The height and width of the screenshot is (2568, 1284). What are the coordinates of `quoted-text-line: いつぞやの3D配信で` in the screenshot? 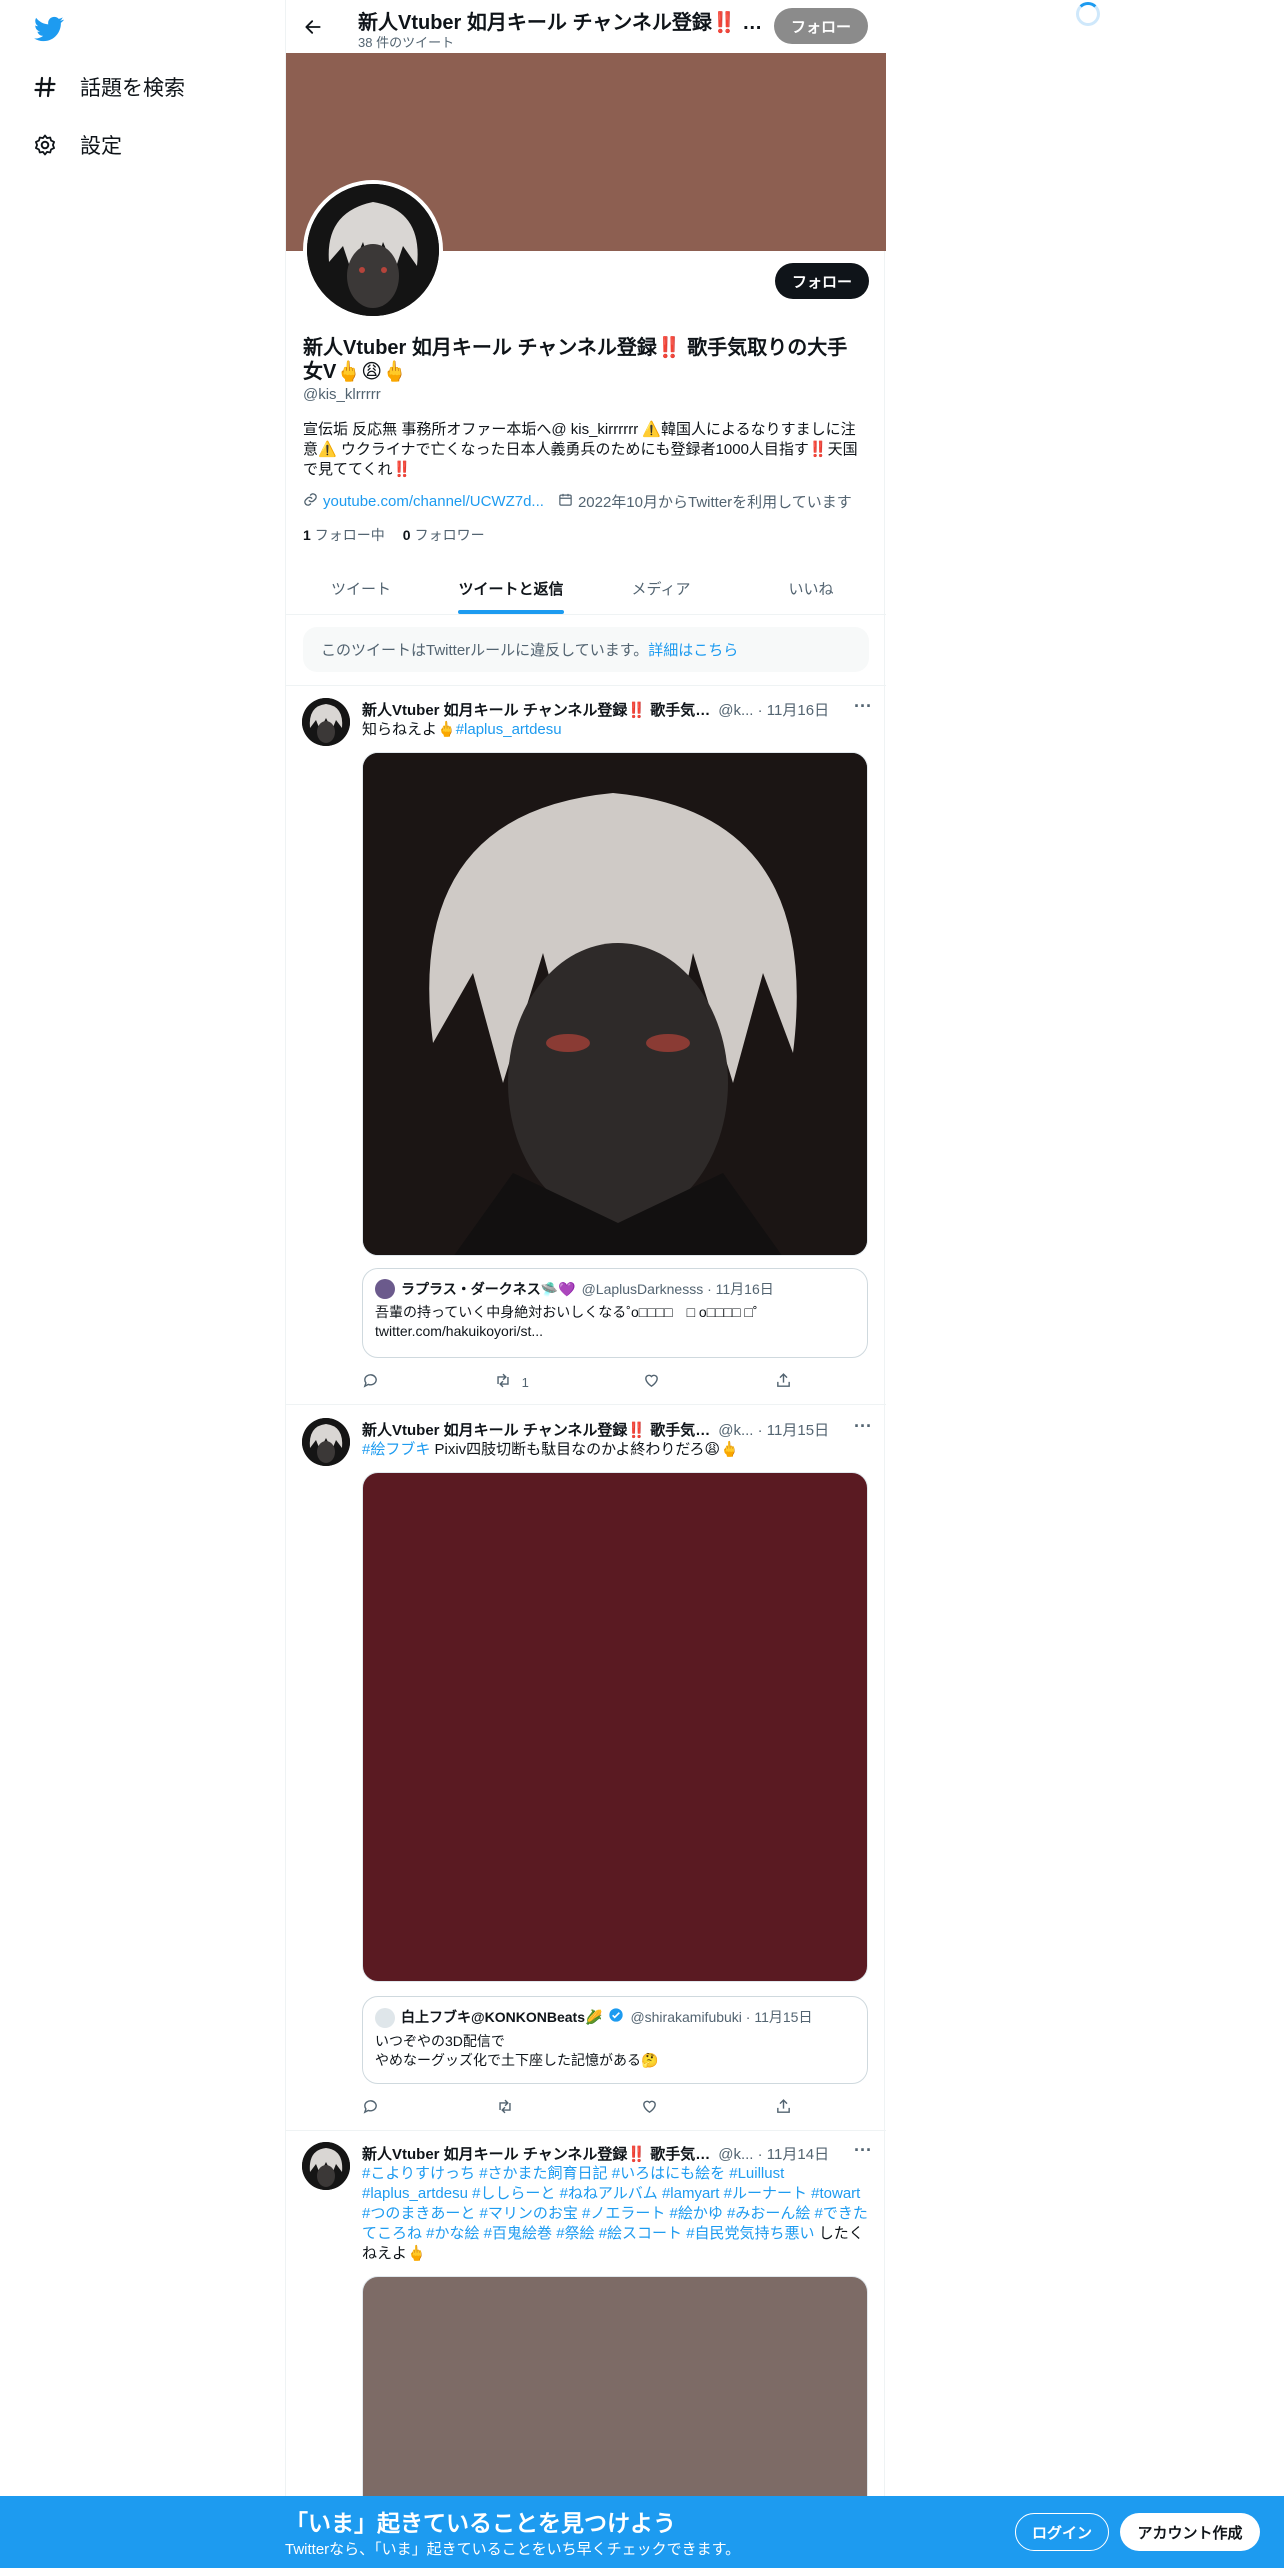 It's located at (440, 2041).